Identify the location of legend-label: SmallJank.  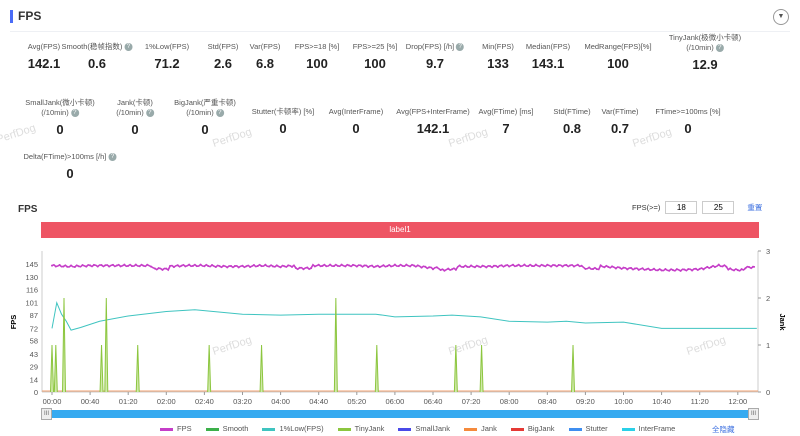
(432, 428).